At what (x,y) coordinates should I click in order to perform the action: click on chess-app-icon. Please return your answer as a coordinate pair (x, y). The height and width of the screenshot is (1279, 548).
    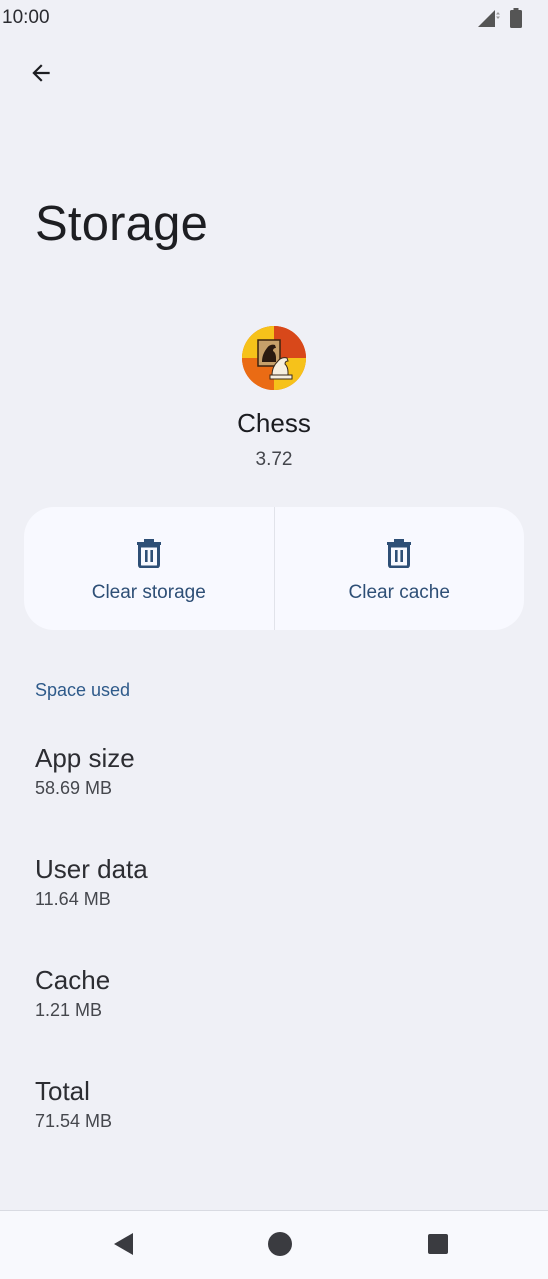
    Looking at the image, I should click on (274, 358).